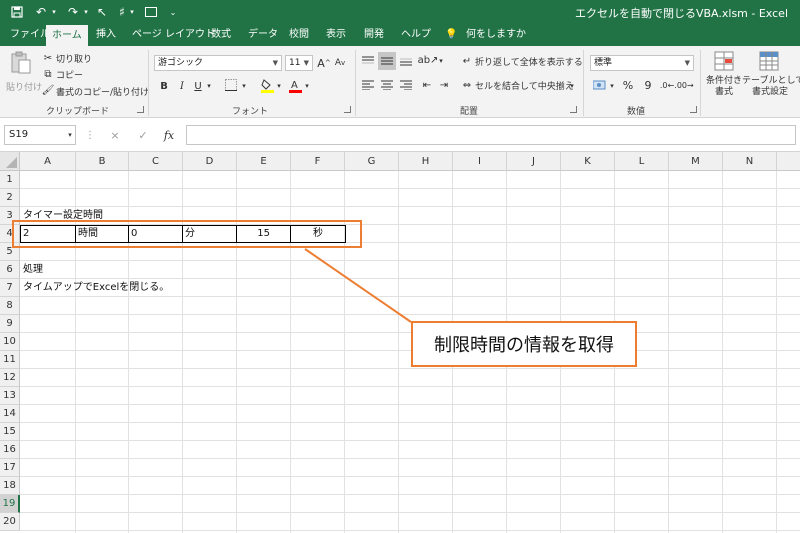 The image size is (800, 533). I want to click on align-left-icon, so click(368, 85).